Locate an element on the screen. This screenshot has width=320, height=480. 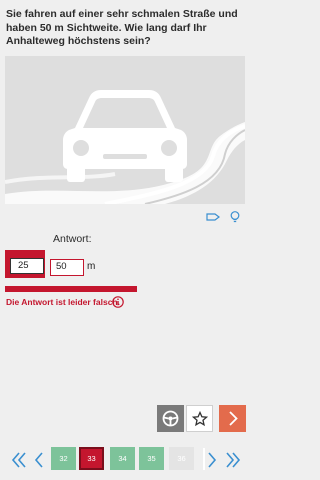
info-icon is located at coordinates (118, 301).